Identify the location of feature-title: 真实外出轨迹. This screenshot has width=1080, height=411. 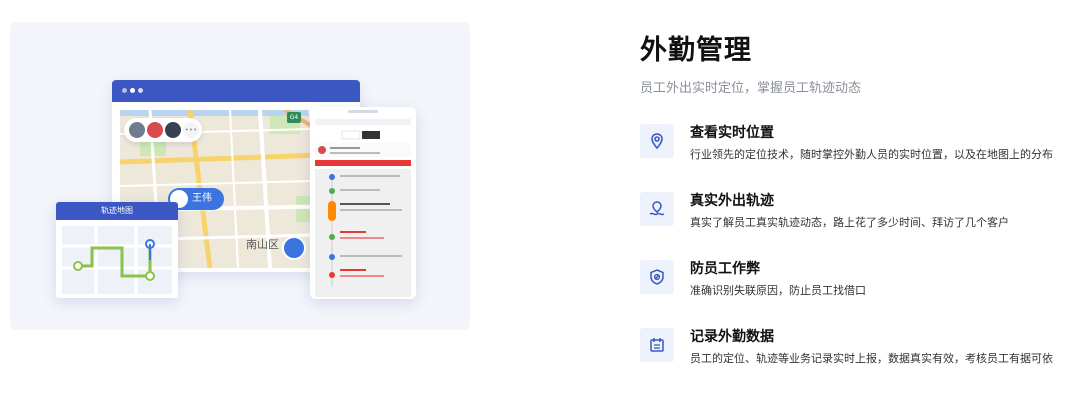
(732, 201).